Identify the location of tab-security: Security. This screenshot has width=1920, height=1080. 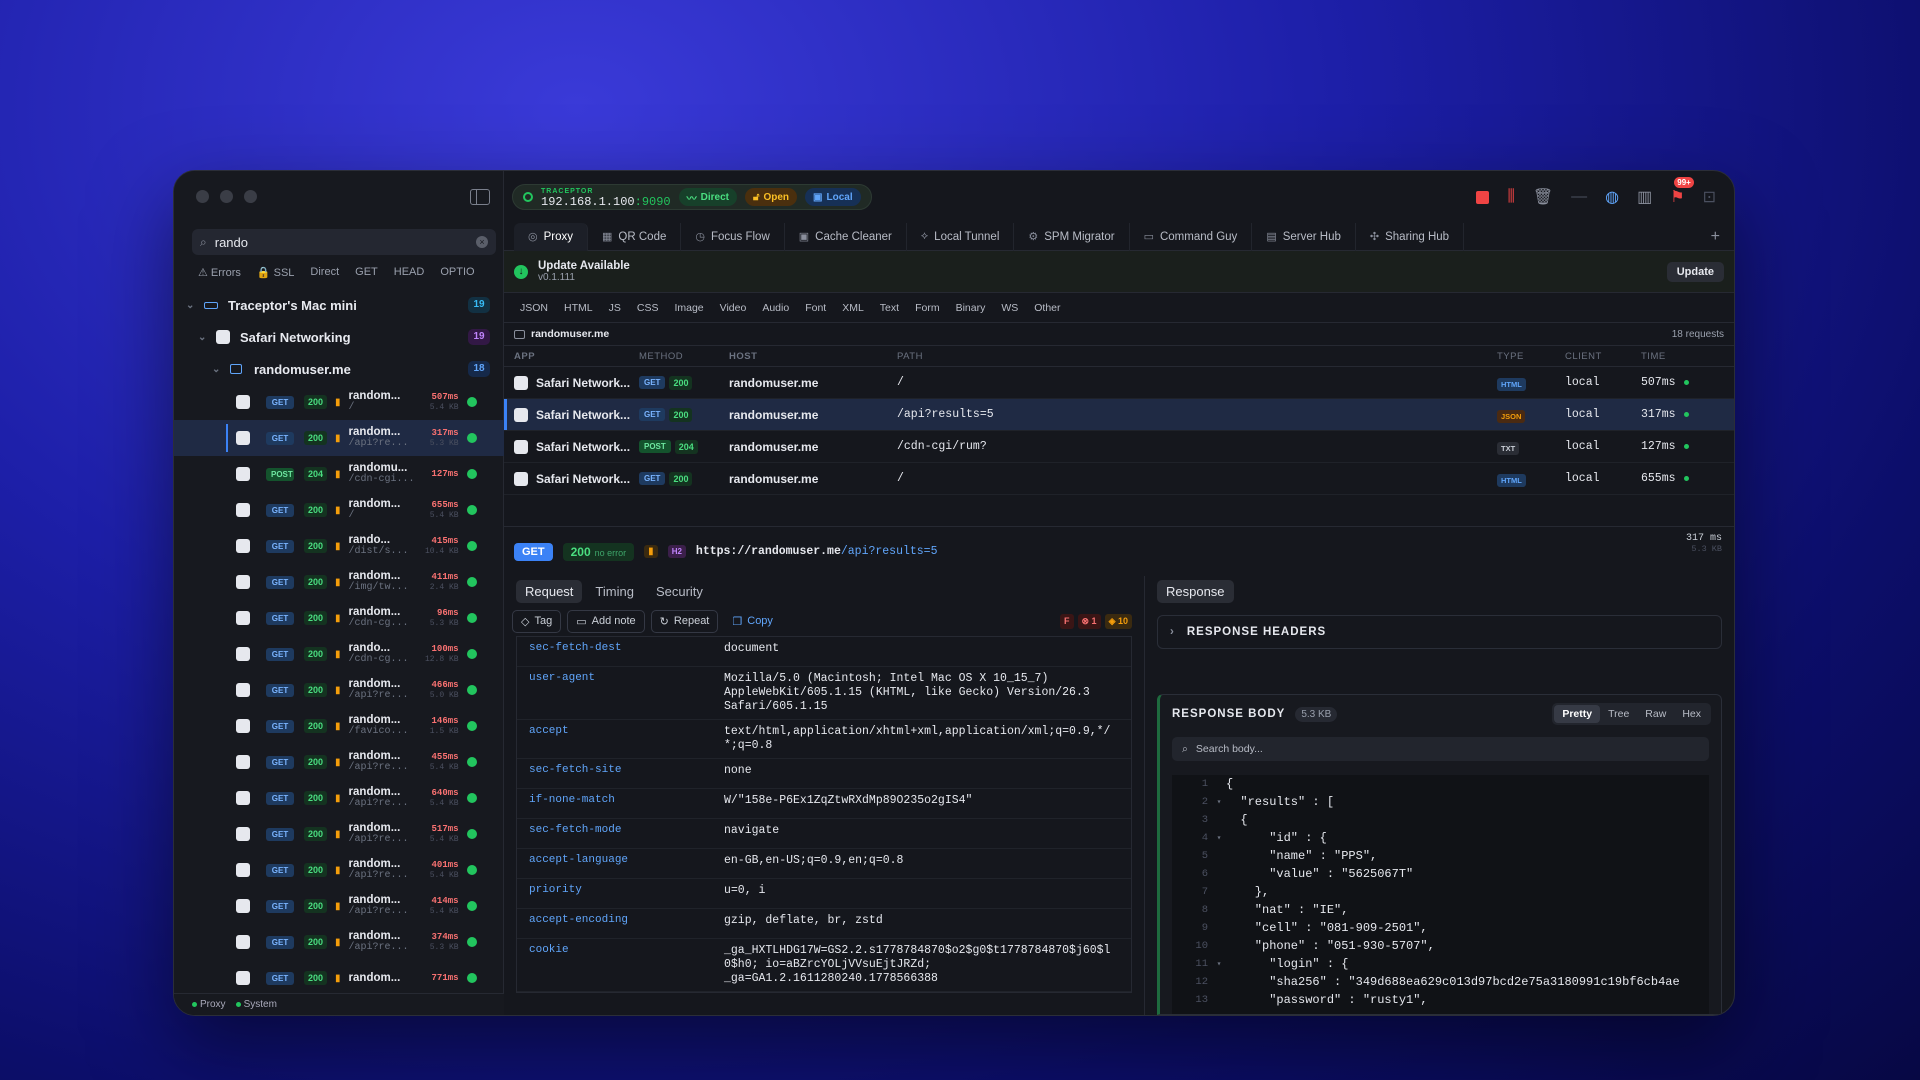
(679, 591).